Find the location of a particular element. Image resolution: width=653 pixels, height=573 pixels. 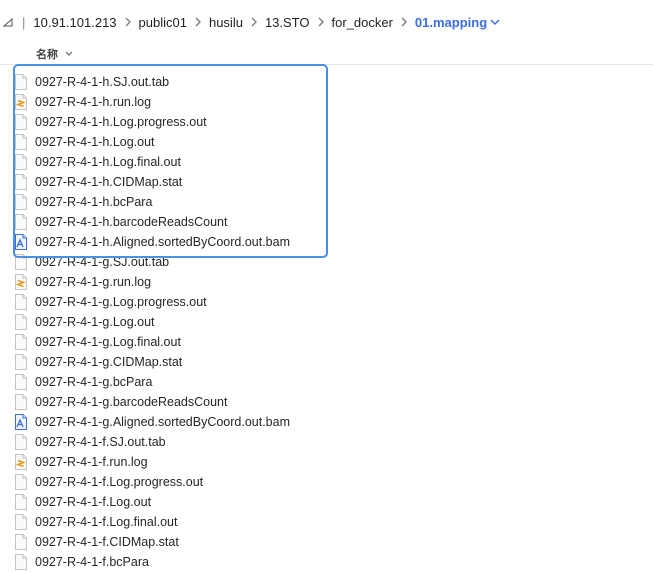

breadcrumb-public01: public01 is located at coordinates (163, 22).